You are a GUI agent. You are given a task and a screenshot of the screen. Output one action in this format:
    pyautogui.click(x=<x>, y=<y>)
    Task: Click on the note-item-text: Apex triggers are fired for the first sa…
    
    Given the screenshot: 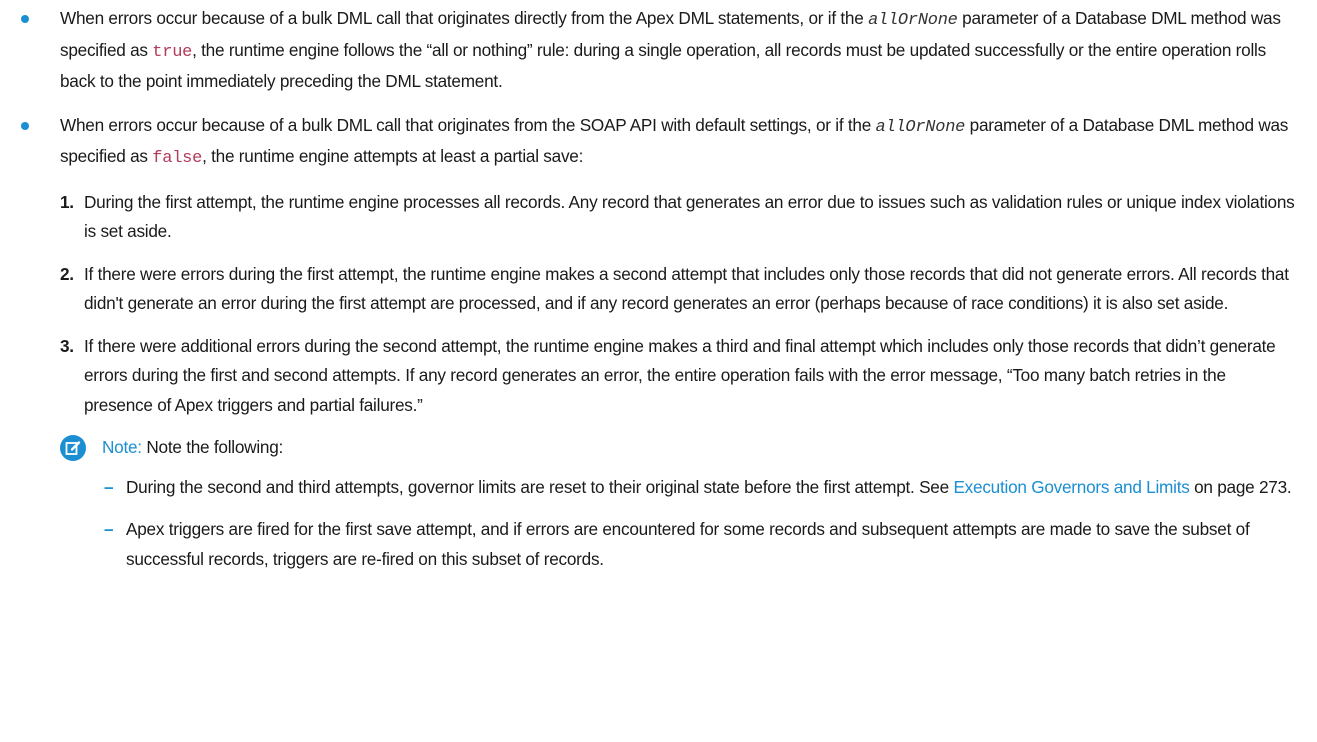 What is the action you would take?
    pyautogui.click(x=688, y=544)
    